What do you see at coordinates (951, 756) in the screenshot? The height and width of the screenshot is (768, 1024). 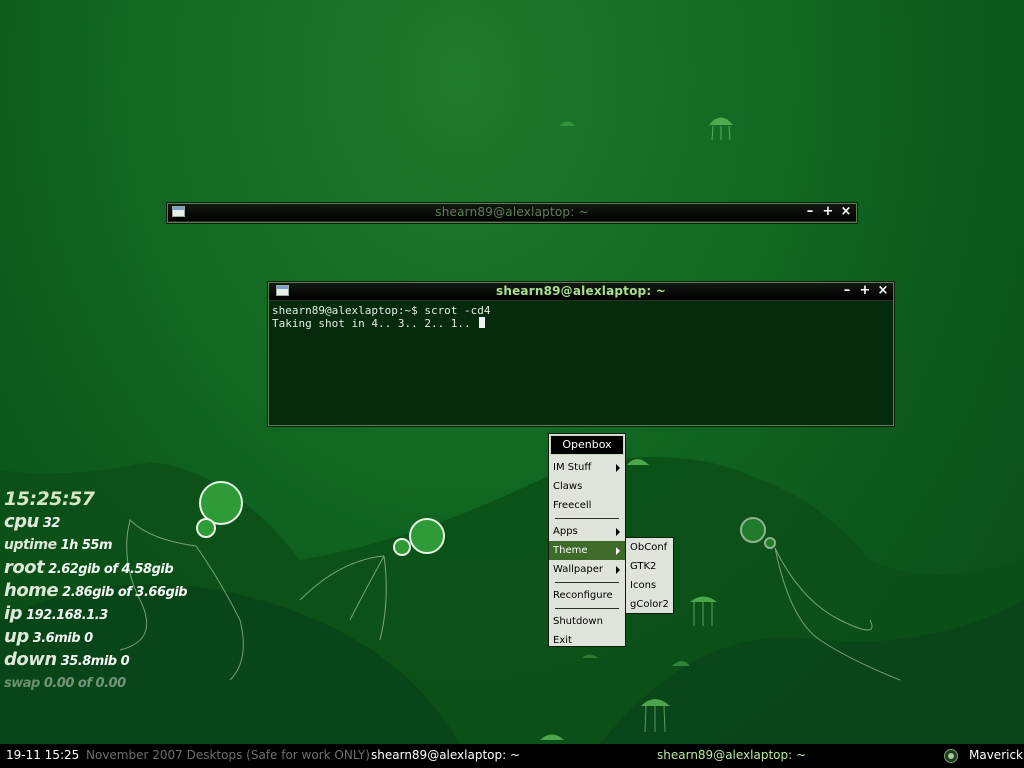 I see `system-tray-icon` at bounding box center [951, 756].